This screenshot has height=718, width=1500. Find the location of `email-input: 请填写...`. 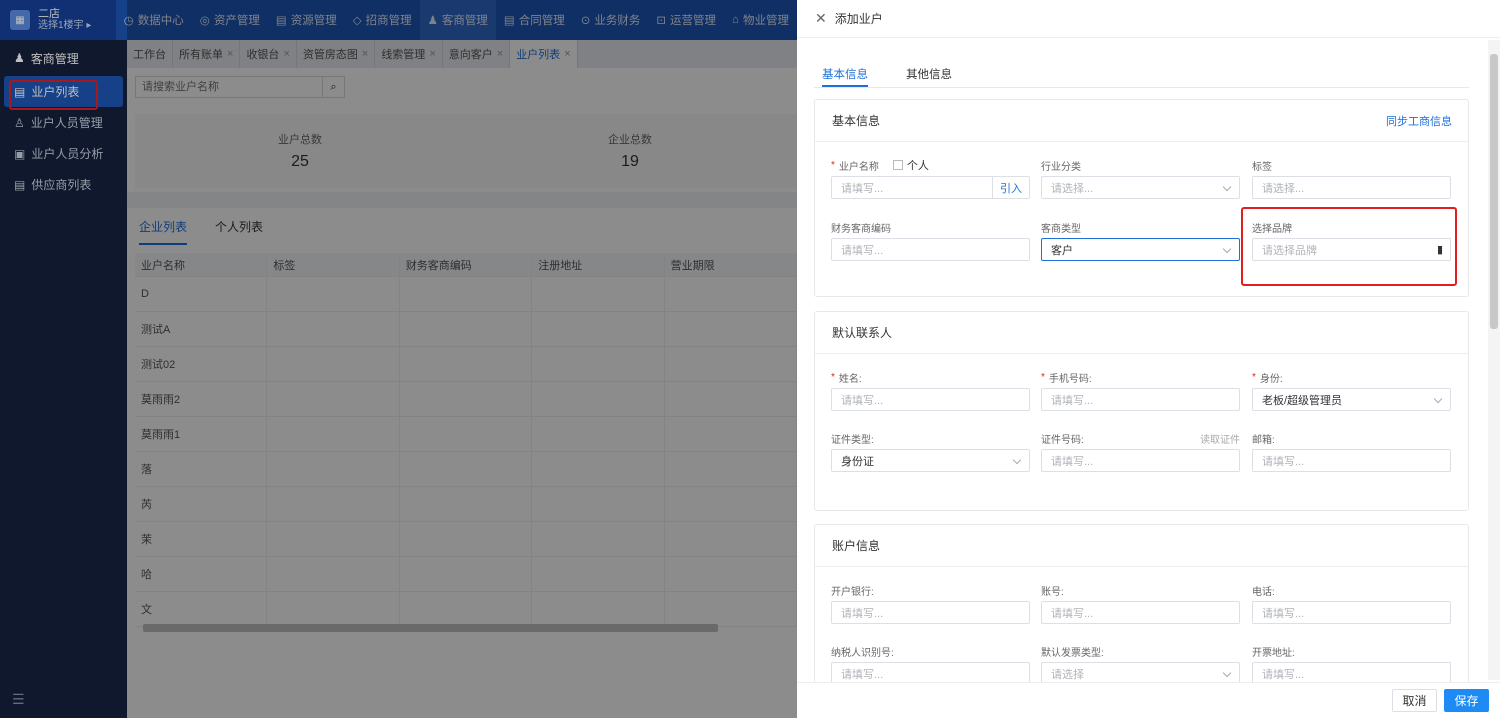

email-input: 请填写... is located at coordinates (1351, 460).